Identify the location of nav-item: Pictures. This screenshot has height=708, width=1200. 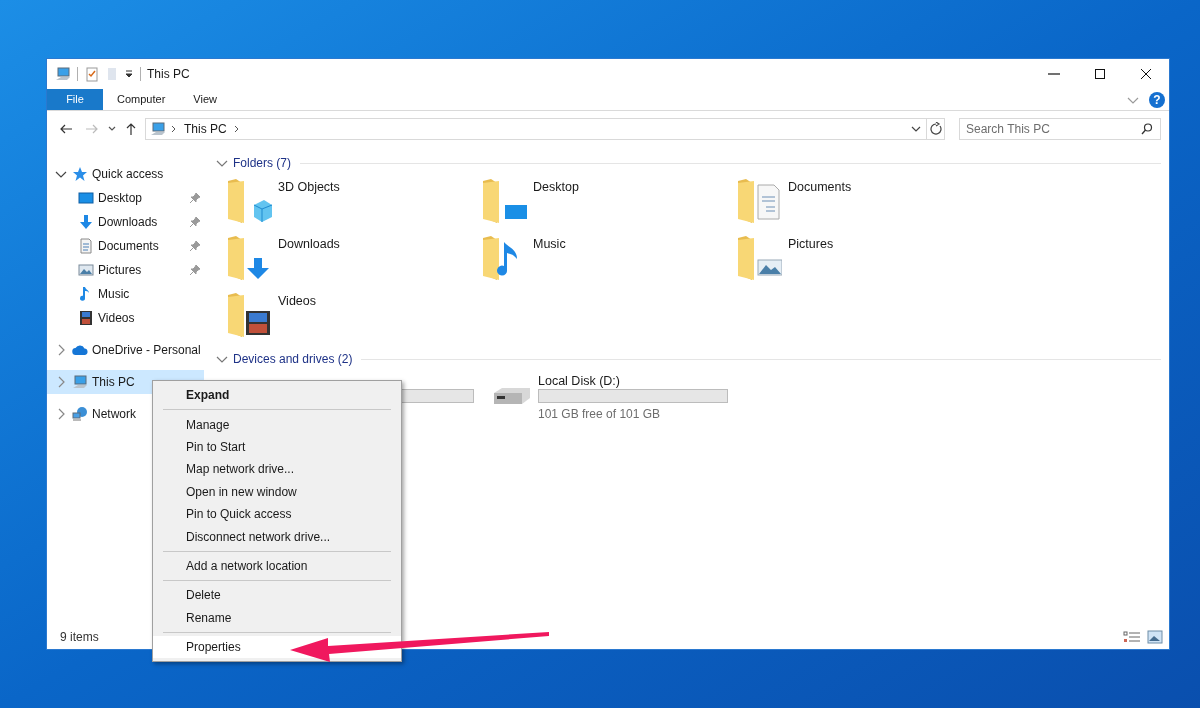
(125, 270).